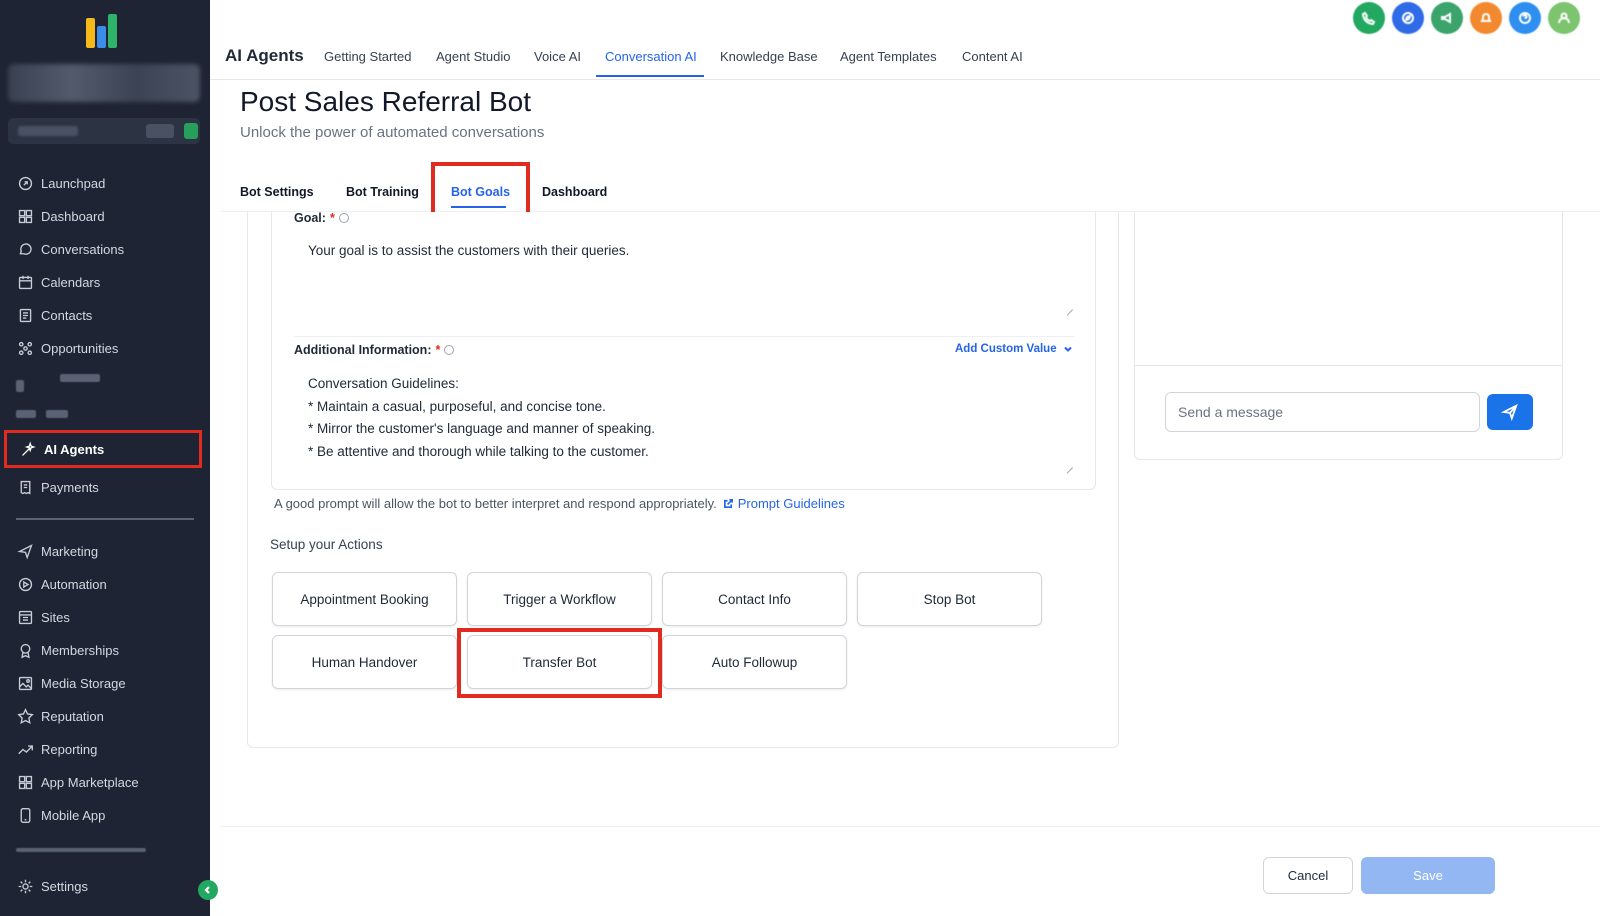 This screenshot has width=1600, height=916. I want to click on sidebar-item-reporting: Reporting, so click(103, 749).